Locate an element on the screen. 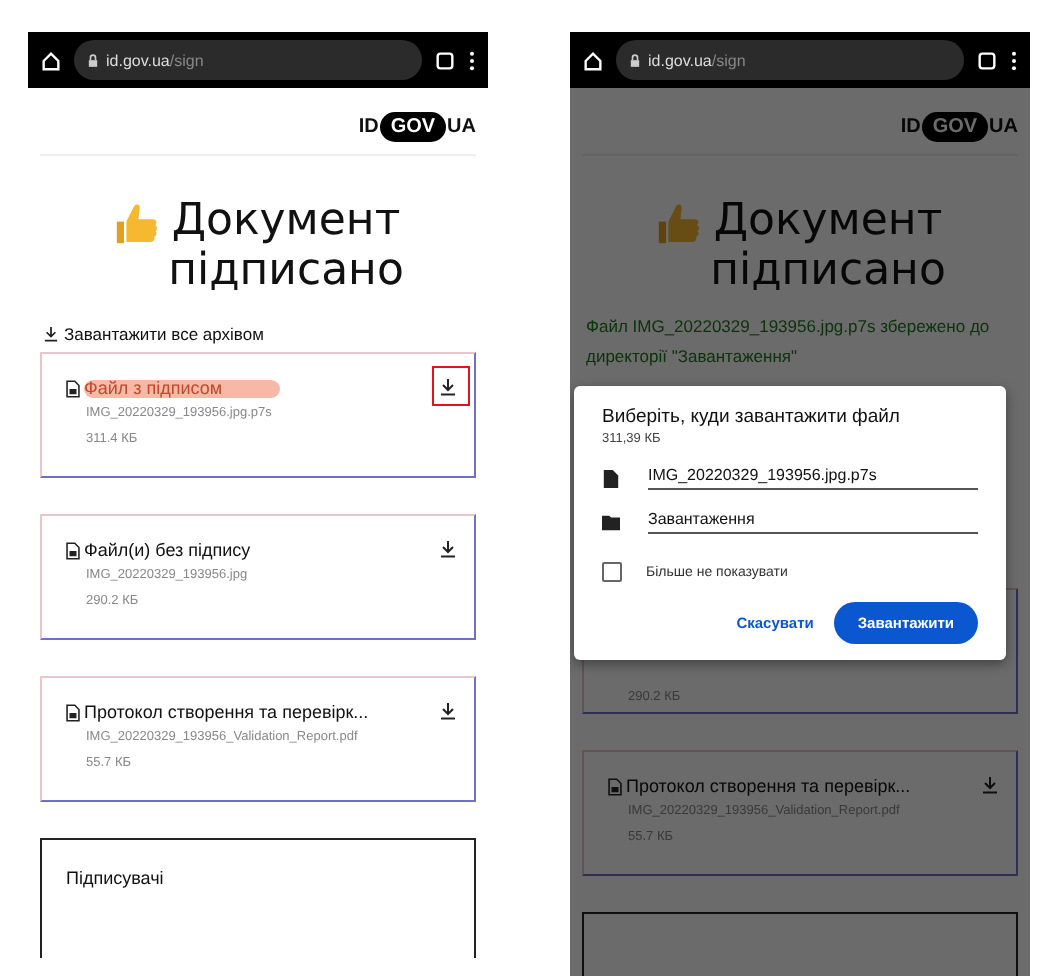 The image size is (1038, 976). file-title: Файл з підписом is located at coordinates (153, 388).